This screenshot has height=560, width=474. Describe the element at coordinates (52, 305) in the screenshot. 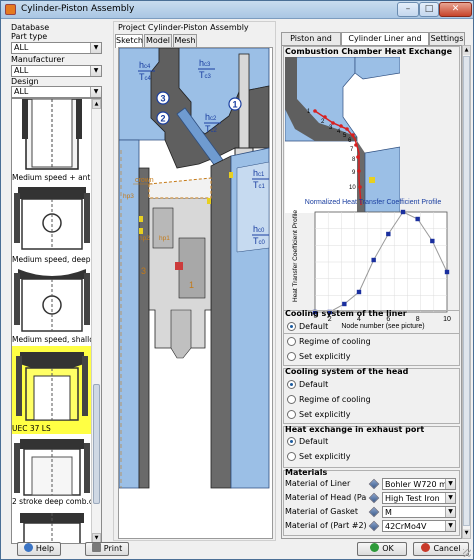

I see `thumbnail-item: Medium speed, shallo` at that location.